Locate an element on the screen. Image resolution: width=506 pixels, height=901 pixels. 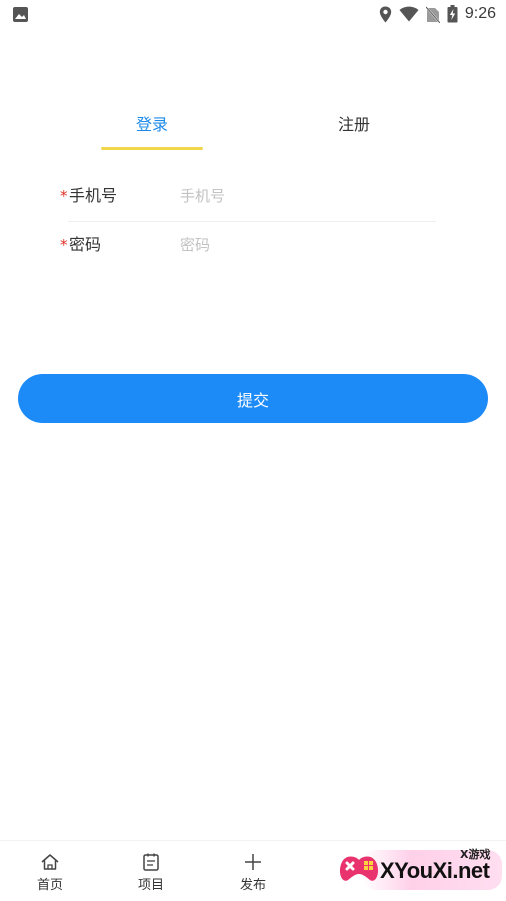
wifi-icon is located at coordinates (409, 14).